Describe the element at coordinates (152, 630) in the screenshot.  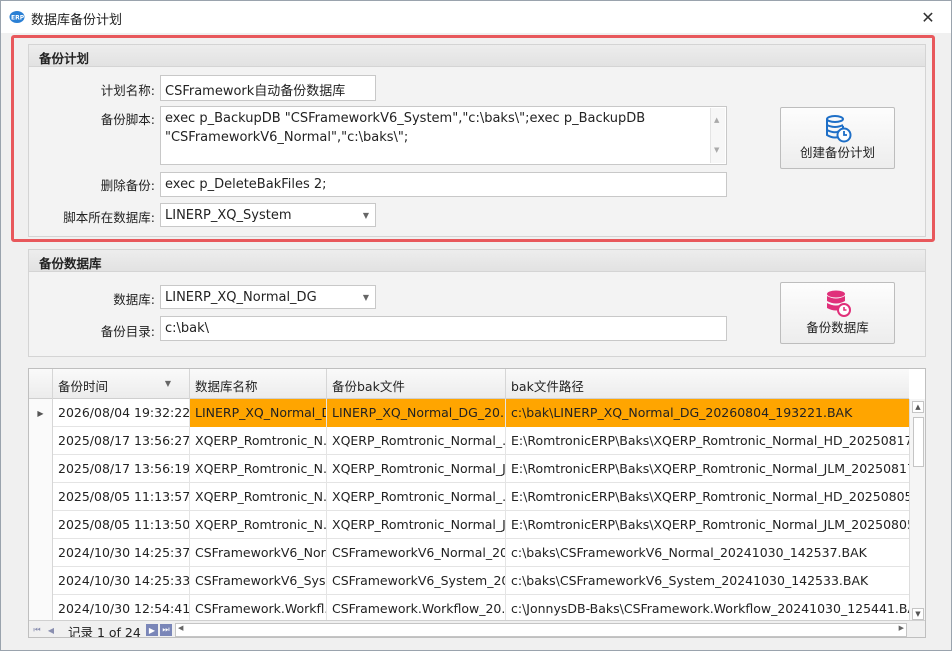
I see `next-record-icon: ▶` at that location.